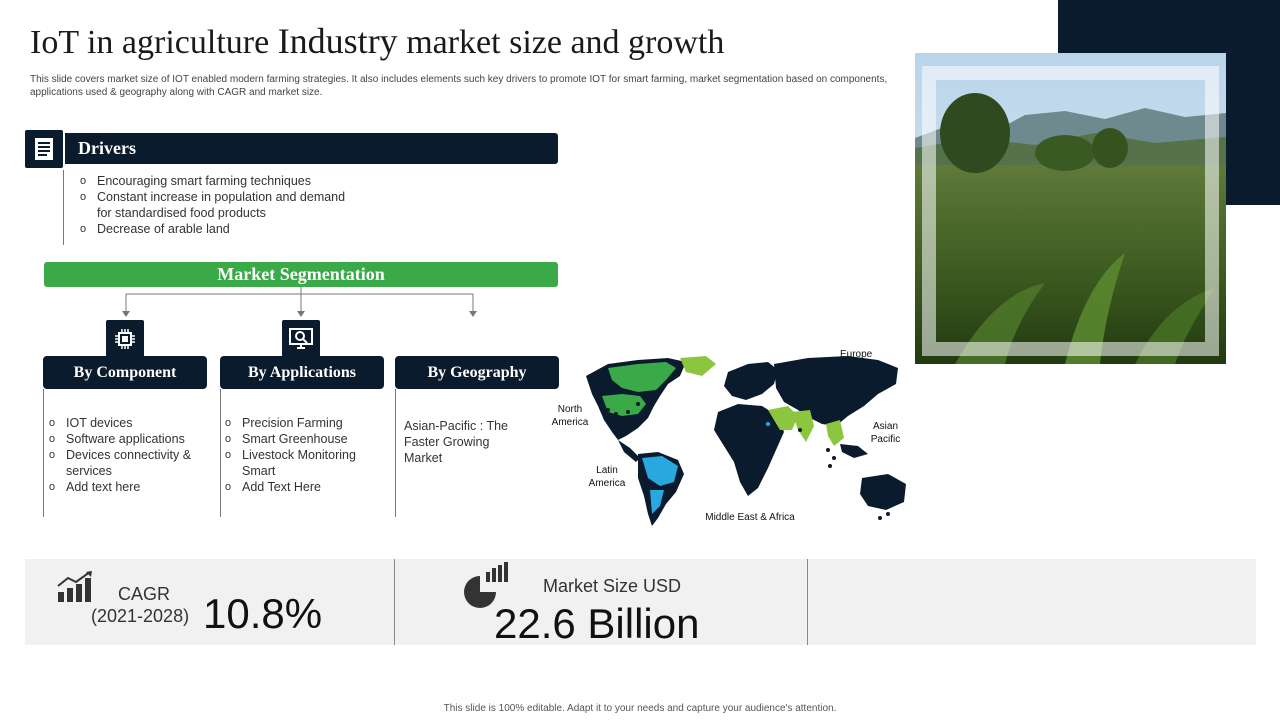  What do you see at coordinates (612, 586) in the screenshot?
I see `market-size-label: Market Size USD` at bounding box center [612, 586].